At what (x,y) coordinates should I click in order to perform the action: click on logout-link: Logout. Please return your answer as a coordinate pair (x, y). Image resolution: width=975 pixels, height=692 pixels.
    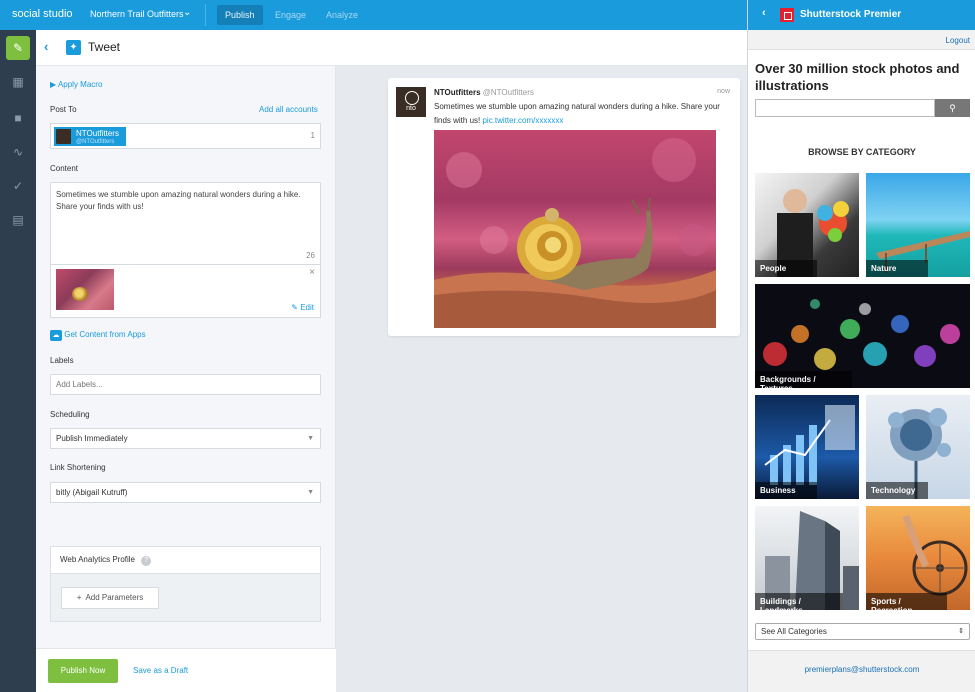
    Looking at the image, I should click on (958, 40).